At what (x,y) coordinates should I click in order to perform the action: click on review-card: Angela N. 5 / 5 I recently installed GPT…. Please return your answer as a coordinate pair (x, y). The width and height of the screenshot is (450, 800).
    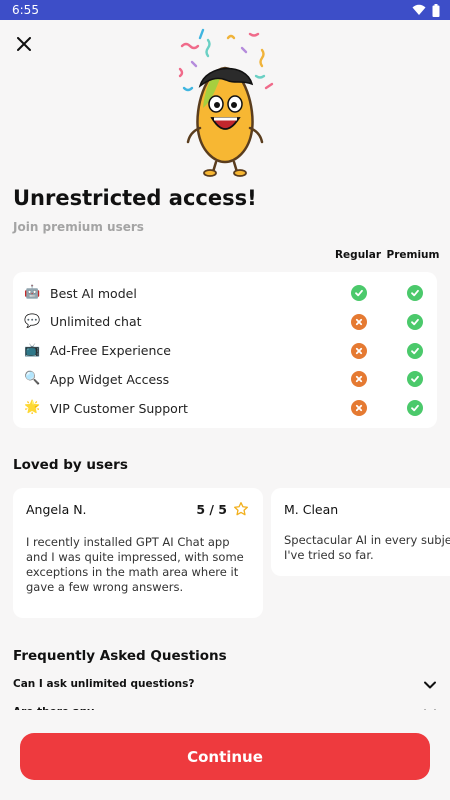
    Looking at the image, I should click on (138, 553).